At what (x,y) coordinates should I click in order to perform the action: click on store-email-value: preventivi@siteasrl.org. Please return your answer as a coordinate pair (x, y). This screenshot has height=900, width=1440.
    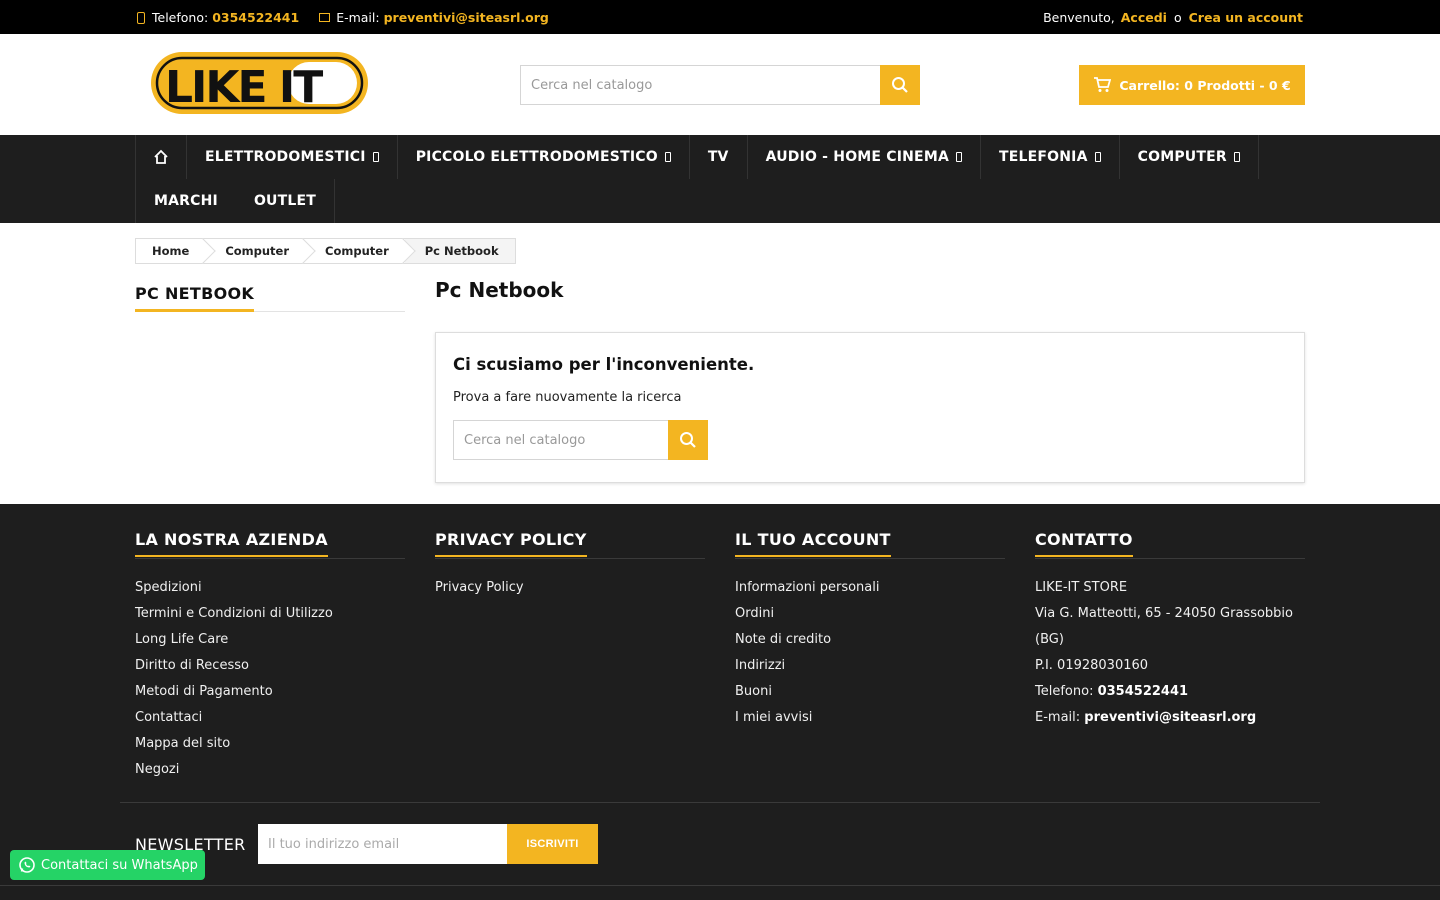
    Looking at the image, I should click on (1170, 717).